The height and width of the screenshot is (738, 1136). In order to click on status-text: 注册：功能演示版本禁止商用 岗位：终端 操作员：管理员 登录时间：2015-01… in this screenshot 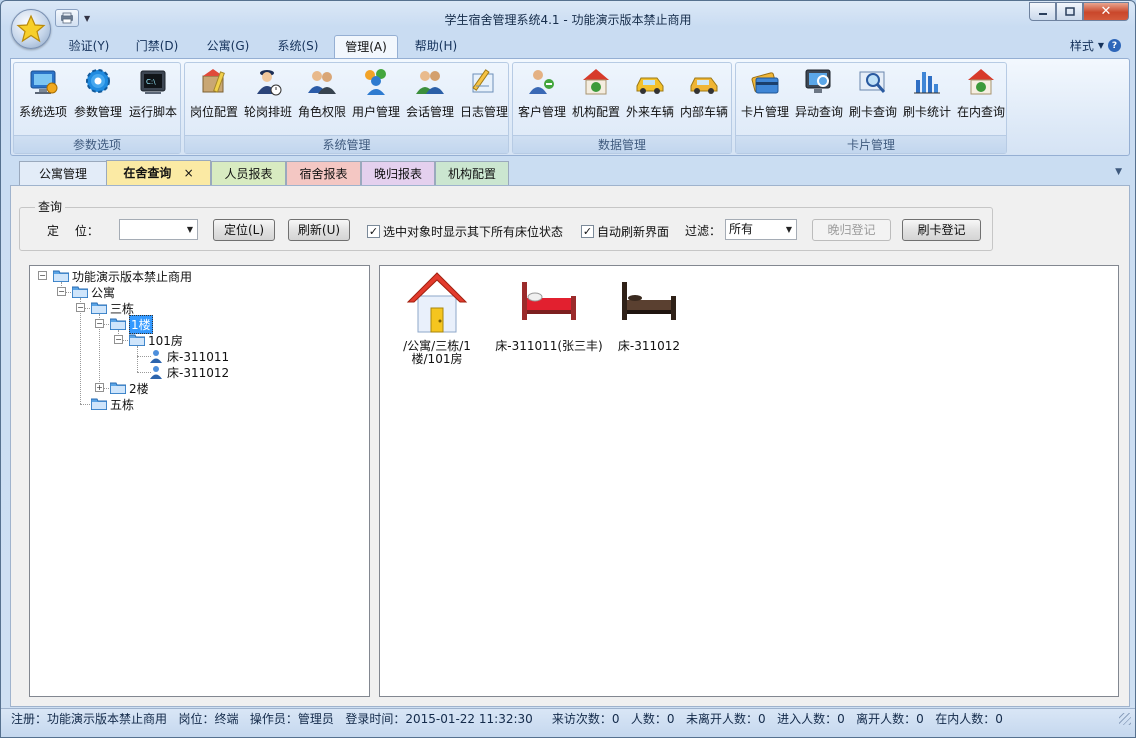, I will do `click(507, 719)`.